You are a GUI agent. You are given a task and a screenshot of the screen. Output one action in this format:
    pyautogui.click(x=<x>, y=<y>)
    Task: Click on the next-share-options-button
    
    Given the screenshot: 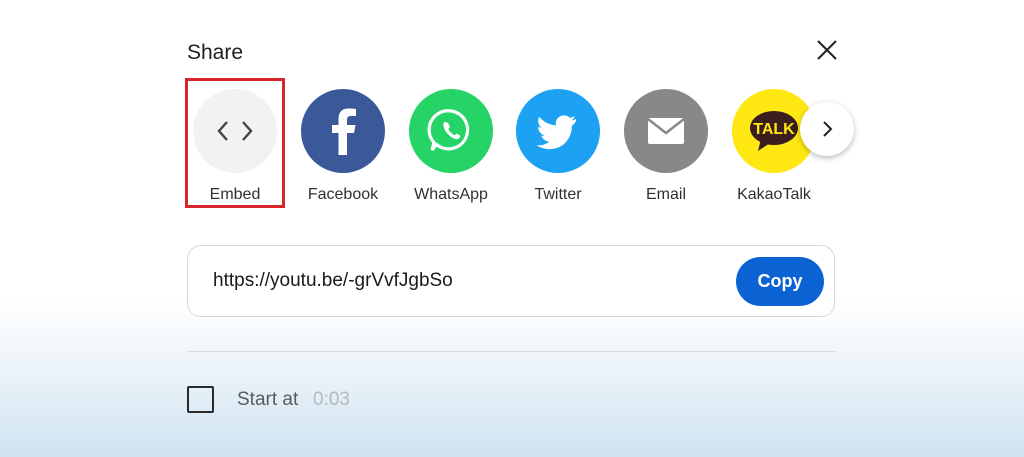 What is the action you would take?
    pyautogui.click(x=827, y=129)
    